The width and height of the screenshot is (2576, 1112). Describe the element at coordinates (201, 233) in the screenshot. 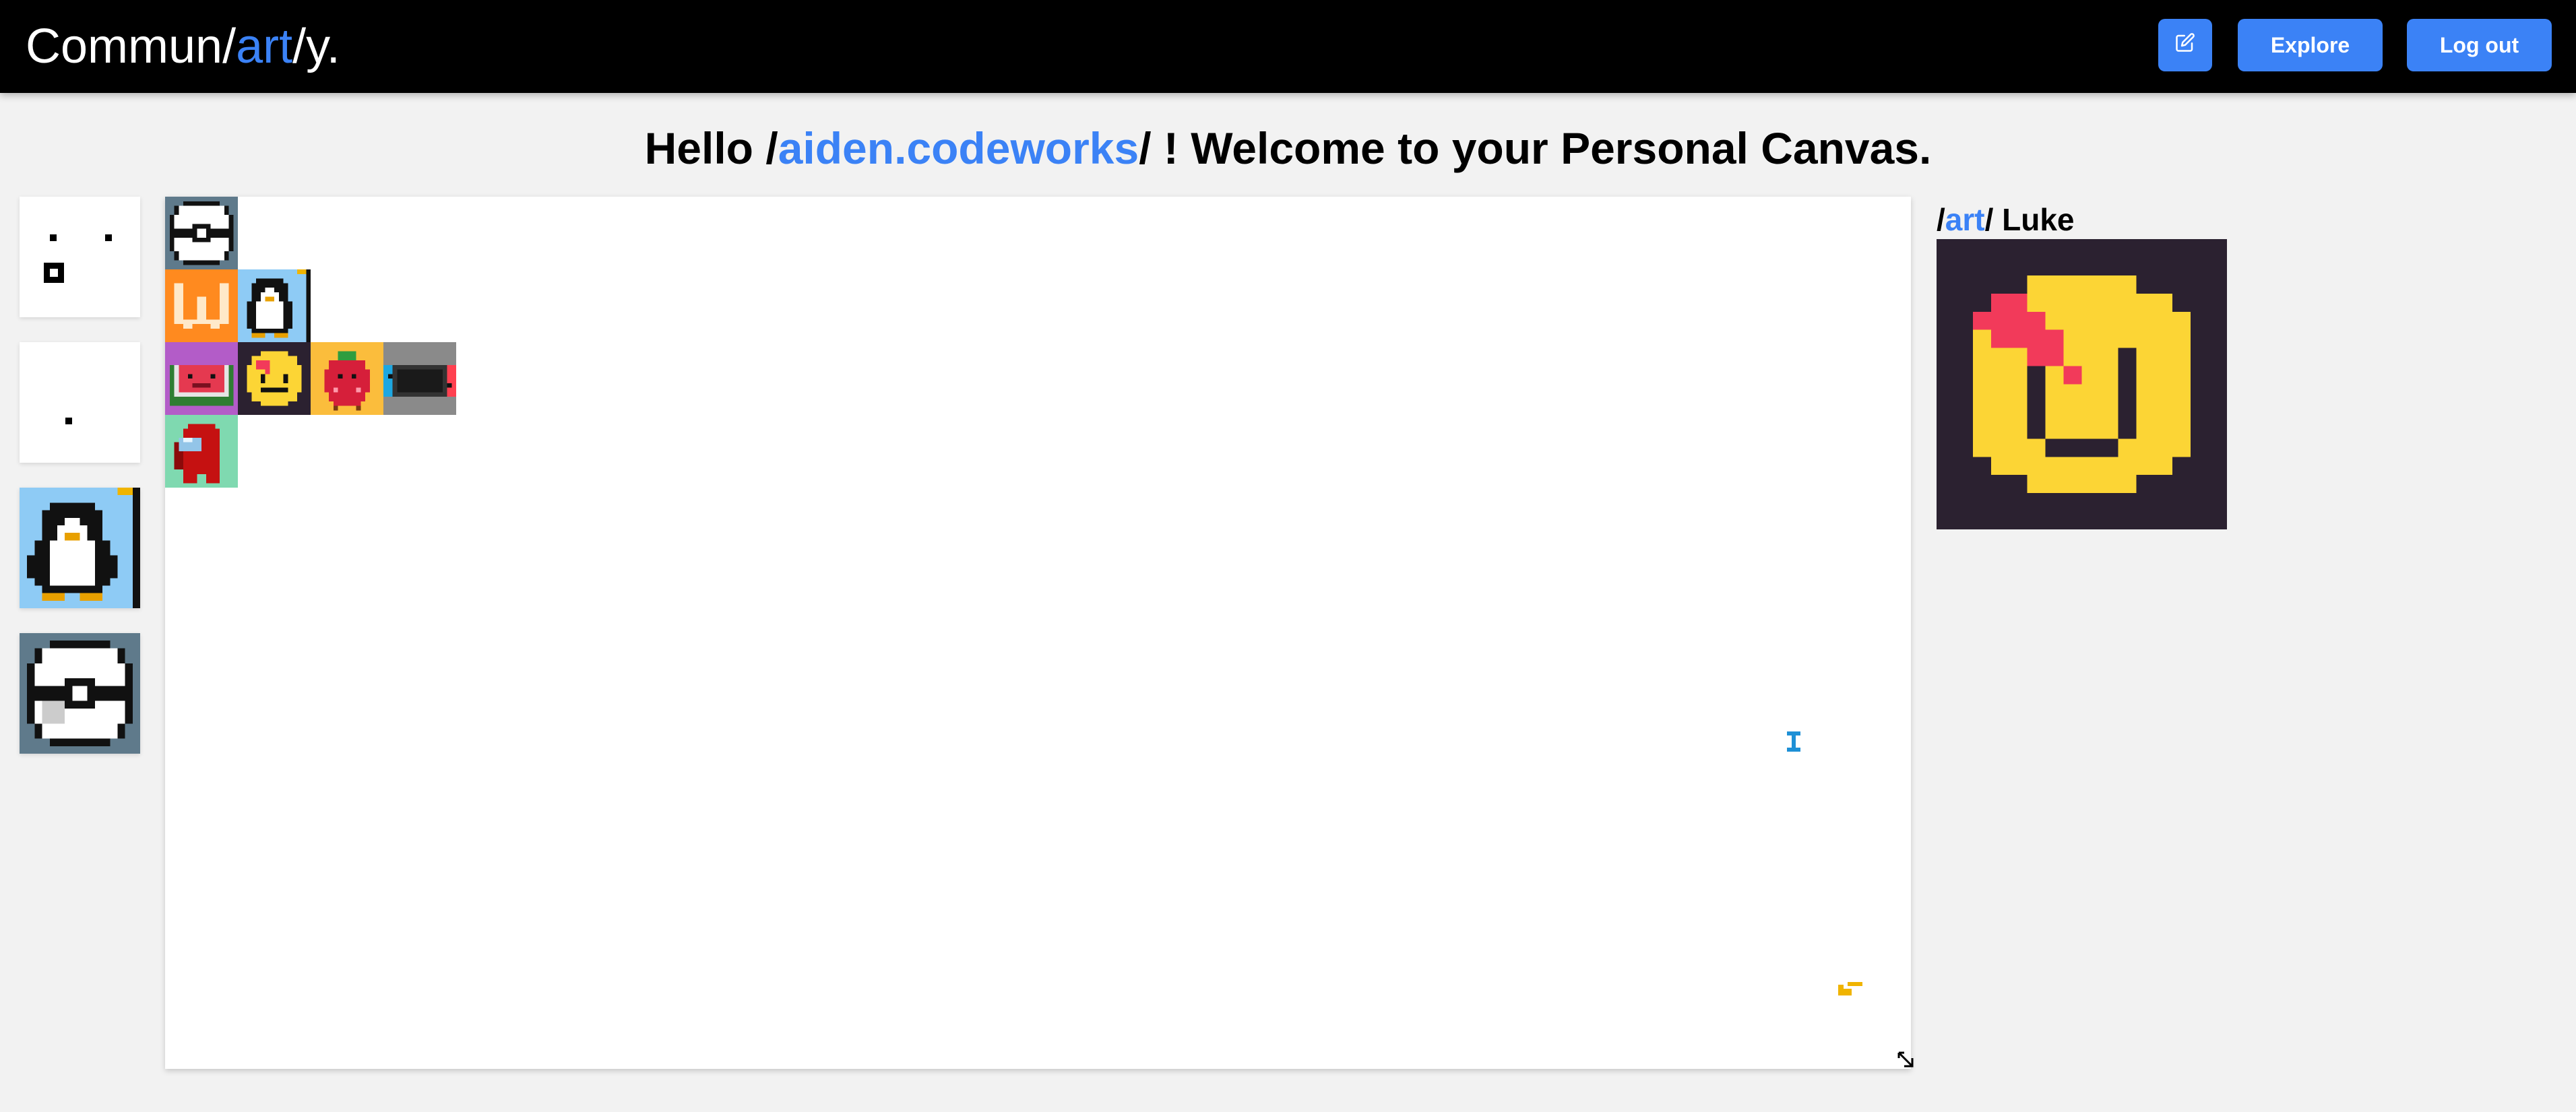

I see `tile-pokeball` at that location.